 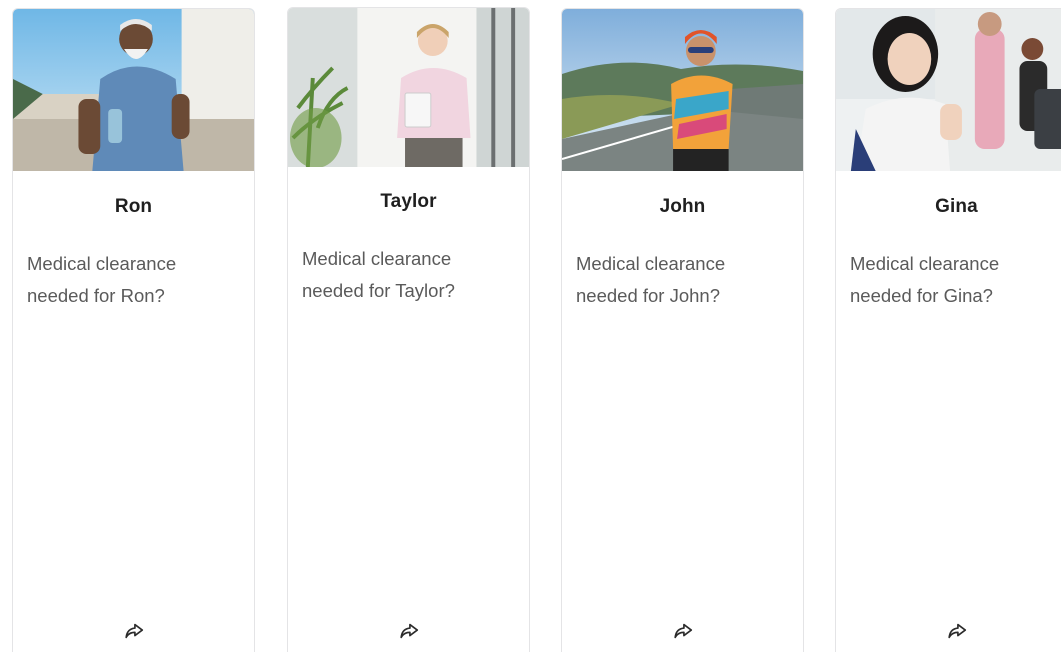 What do you see at coordinates (651, 279) in the screenshot?
I see `card-question: Medical clearance needed for John?` at bounding box center [651, 279].